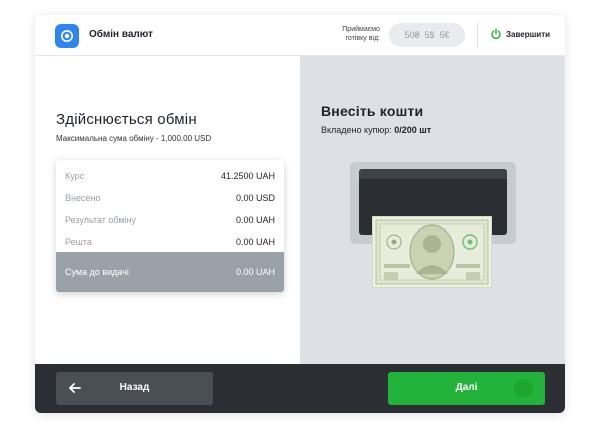 The image size is (600, 430). Describe the element at coordinates (170, 198) in the screenshot. I see `deposited-row: Внесено 0.00 USD` at that location.